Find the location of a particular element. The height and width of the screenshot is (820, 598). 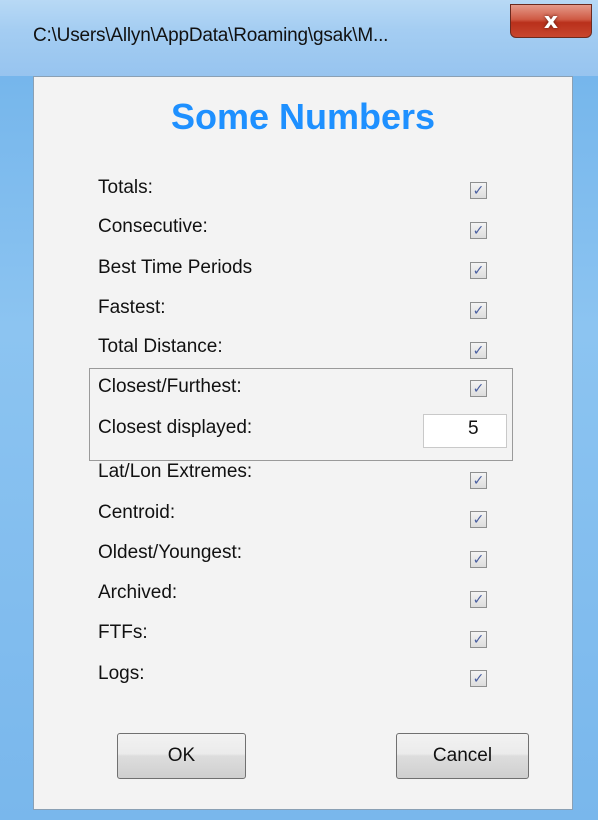

closest-displayed-input: 5 is located at coordinates (465, 431).